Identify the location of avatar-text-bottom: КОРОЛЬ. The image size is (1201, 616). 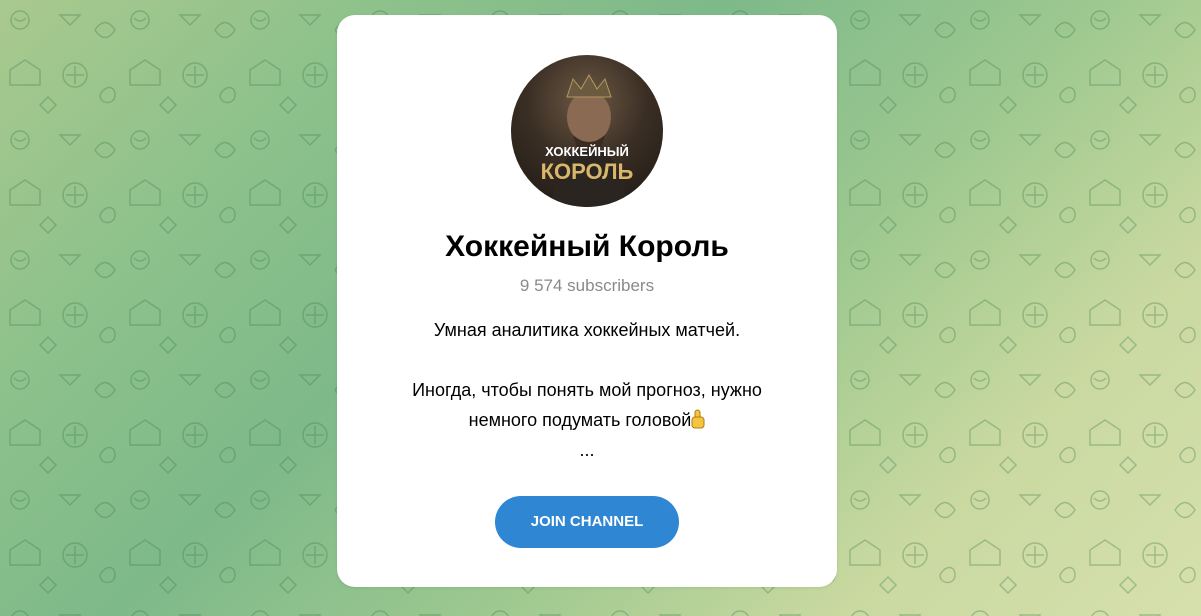
(587, 171).